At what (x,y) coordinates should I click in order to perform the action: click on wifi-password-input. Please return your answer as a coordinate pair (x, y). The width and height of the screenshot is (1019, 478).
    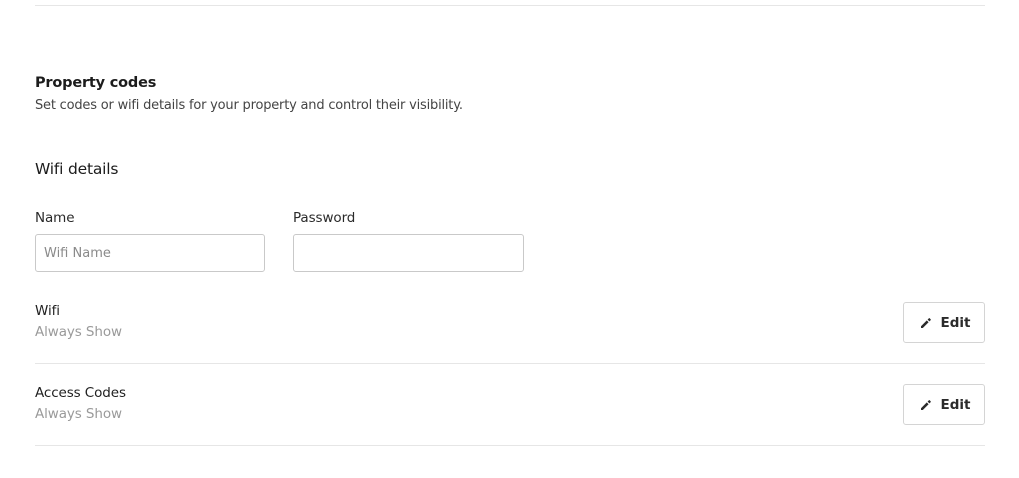
    Looking at the image, I should click on (408, 253).